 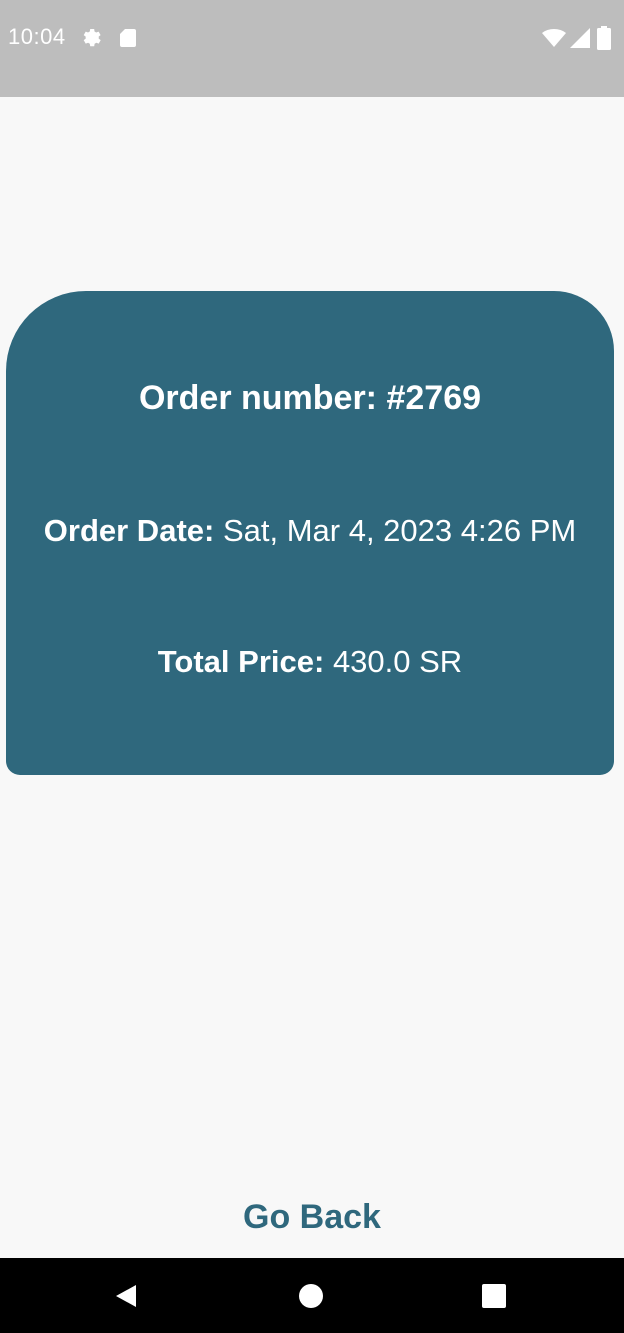 What do you see at coordinates (554, 38) in the screenshot?
I see `wifi-icon` at bounding box center [554, 38].